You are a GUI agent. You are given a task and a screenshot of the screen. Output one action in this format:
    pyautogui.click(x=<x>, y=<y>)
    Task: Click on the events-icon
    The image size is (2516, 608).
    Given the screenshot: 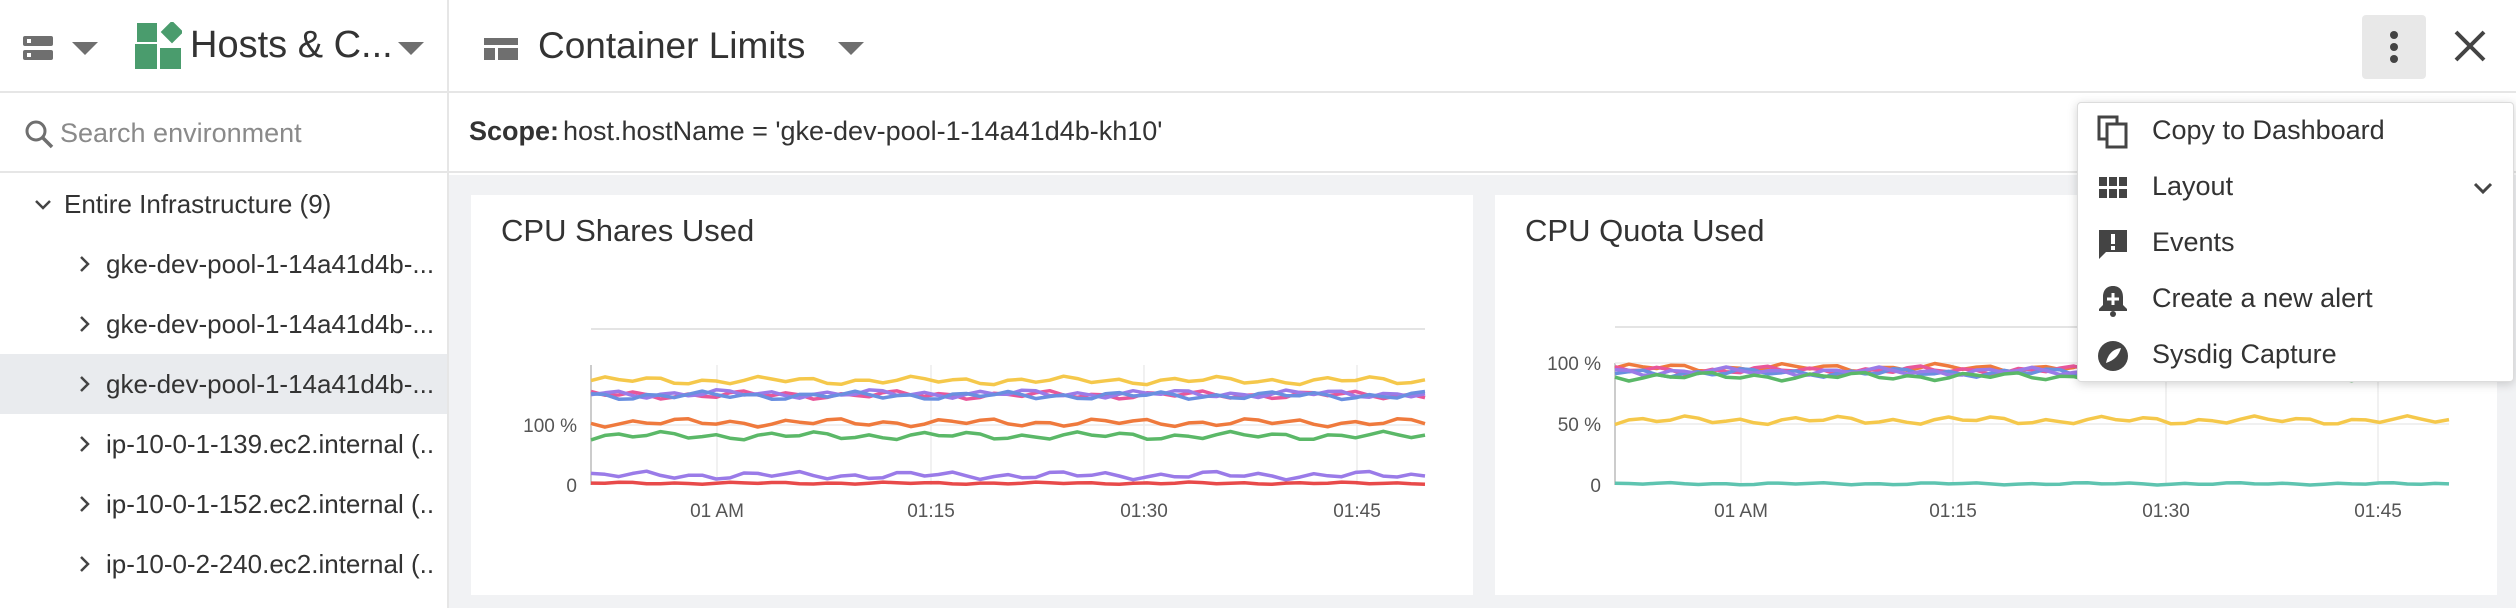 What is the action you would take?
    pyautogui.click(x=2113, y=244)
    